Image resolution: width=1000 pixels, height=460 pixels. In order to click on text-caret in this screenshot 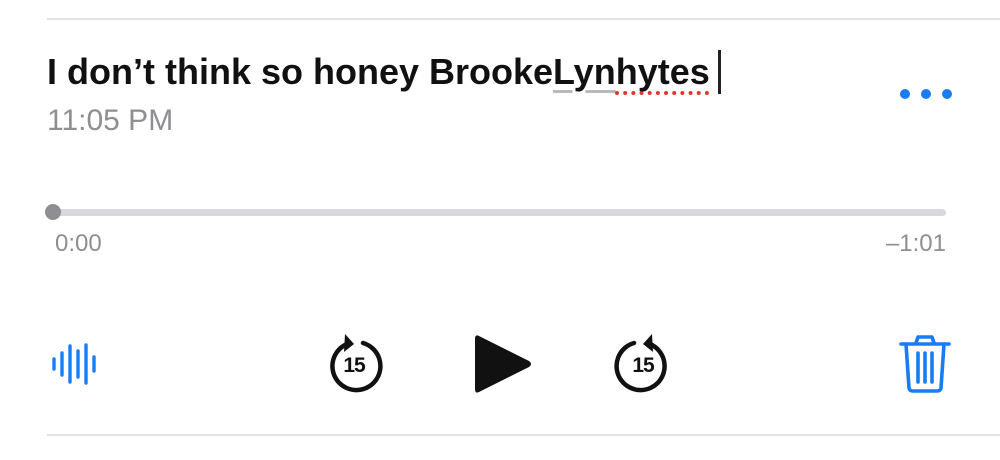, I will do `click(719, 72)`.